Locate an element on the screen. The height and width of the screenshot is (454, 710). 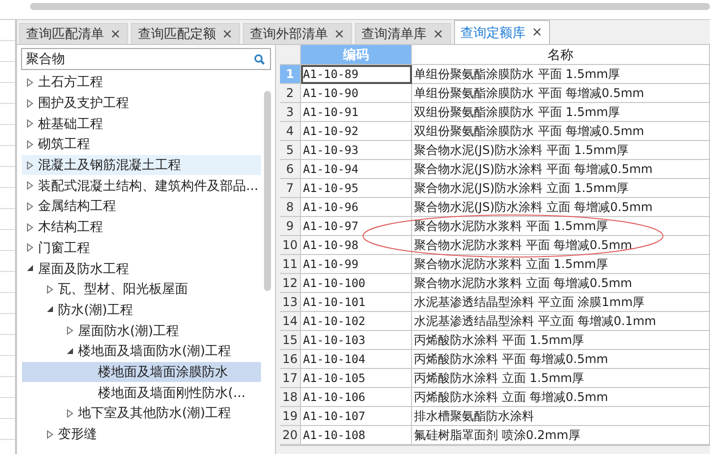
tab-label: 查询匹配清单 is located at coordinates (65, 34).